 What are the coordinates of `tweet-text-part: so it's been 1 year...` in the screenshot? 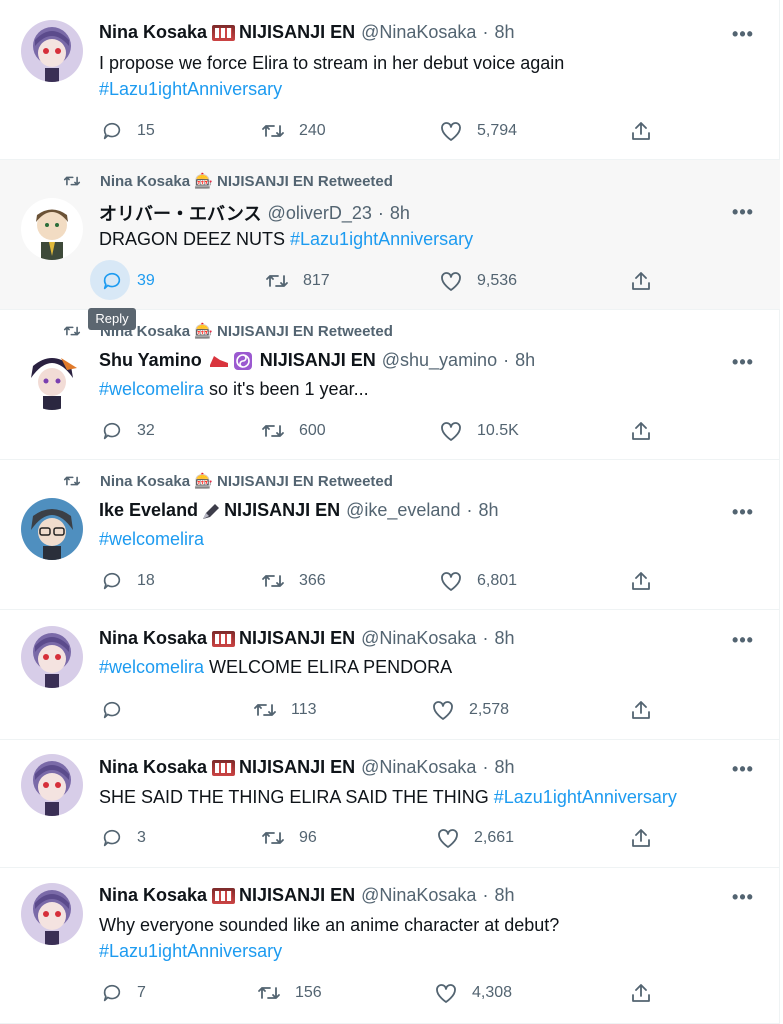 It's located at (286, 389).